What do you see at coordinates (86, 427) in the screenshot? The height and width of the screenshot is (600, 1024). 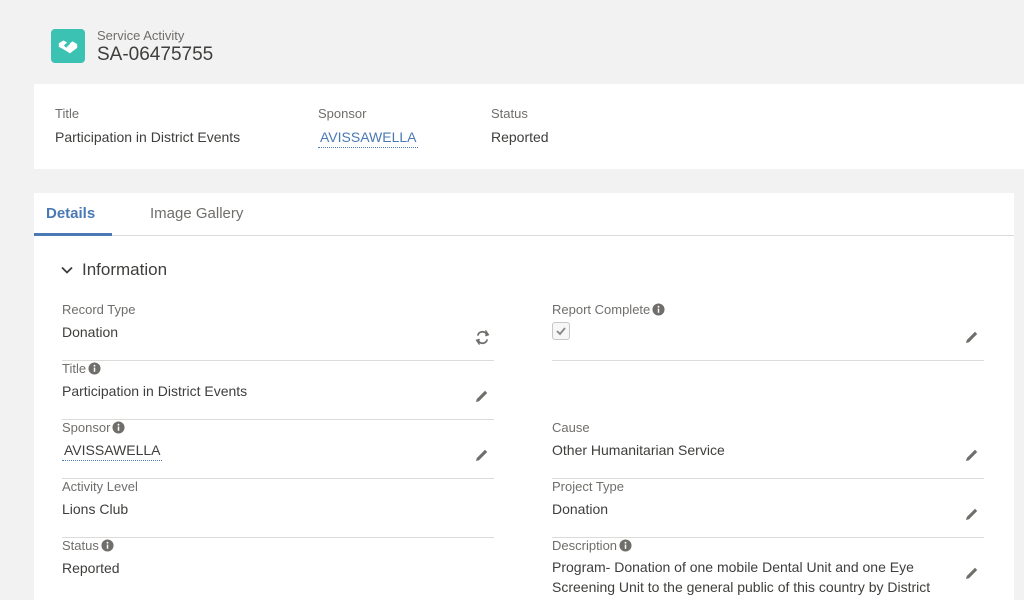 I see `field-label-text: Sponsor` at bounding box center [86, 427].